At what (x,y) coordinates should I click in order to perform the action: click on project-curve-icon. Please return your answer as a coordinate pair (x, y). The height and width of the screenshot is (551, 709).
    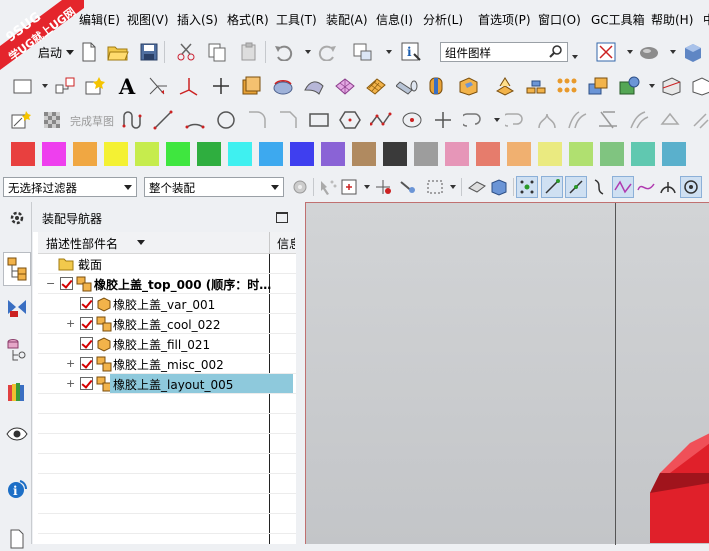
    Looking at the image, I should click on (670, 120).